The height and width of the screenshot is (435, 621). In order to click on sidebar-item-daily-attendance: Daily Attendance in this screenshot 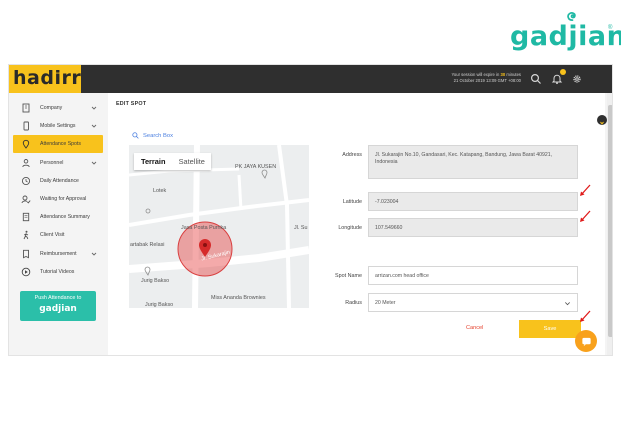, I will do `click(57, 181)`.